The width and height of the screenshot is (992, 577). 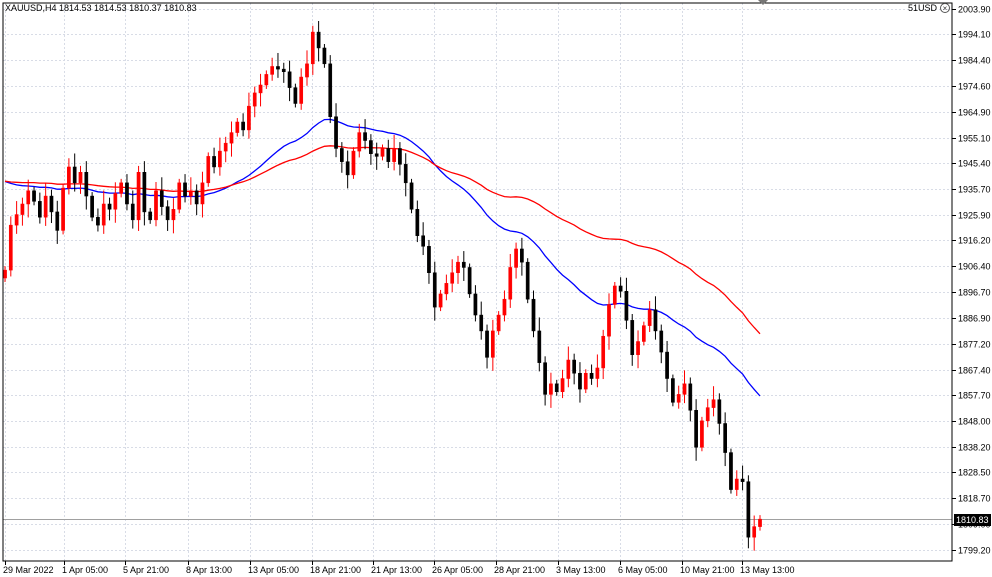 I want to click on current-price-badge: 1810.83, so click(x=972, y=519).